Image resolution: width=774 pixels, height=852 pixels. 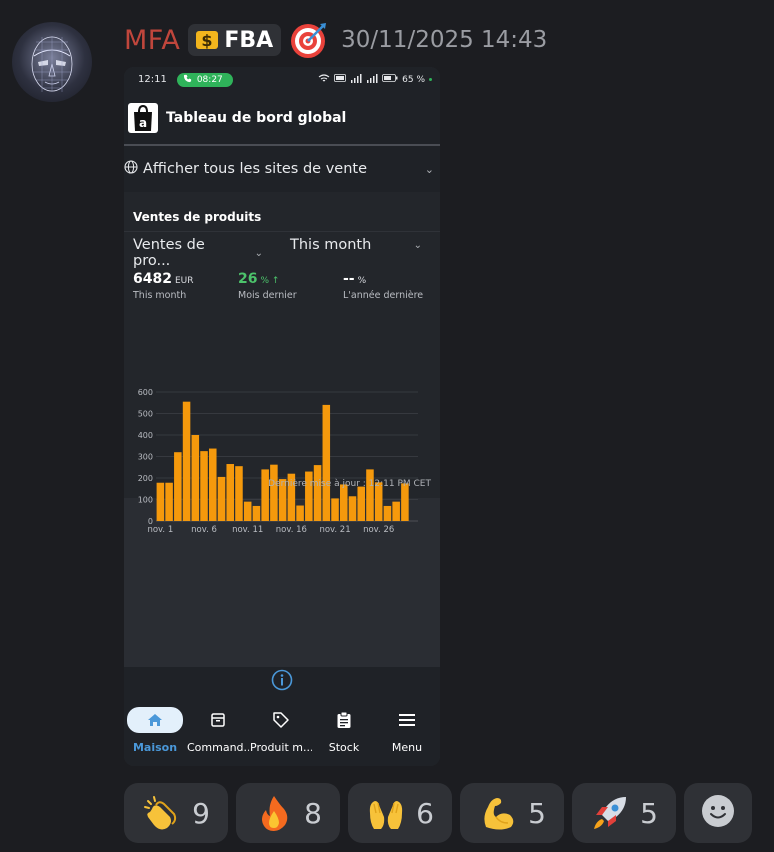 What do you see at coordinates (340, 79) in the screenshot?
I see `volte-icon` at bounding box center [340, 79].